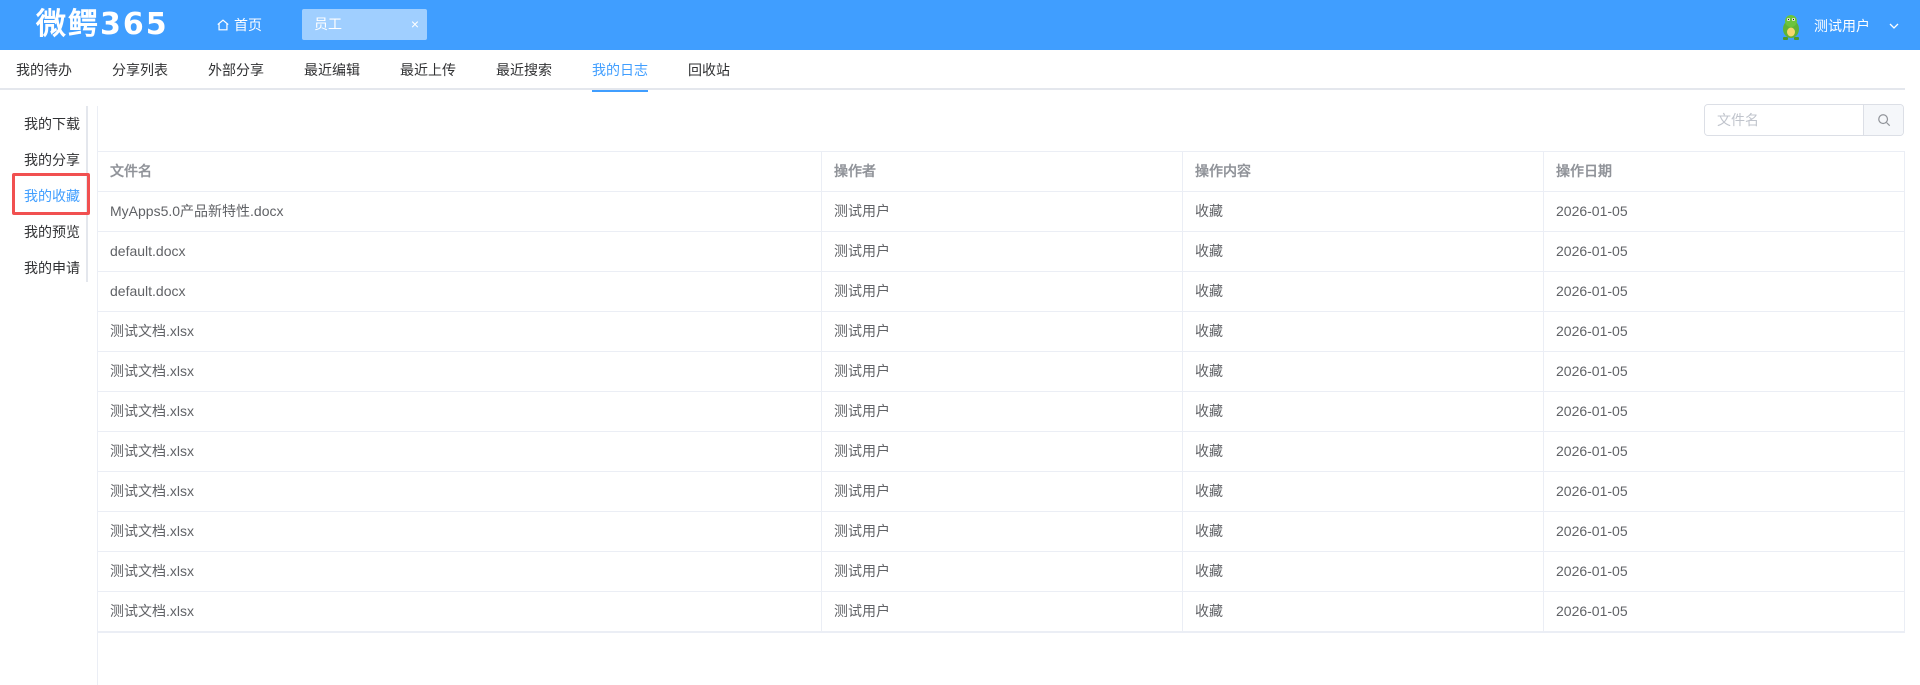 This screenshot has height=685, width=1920. I want to click on side-tabs-rail, so click(87, 194).